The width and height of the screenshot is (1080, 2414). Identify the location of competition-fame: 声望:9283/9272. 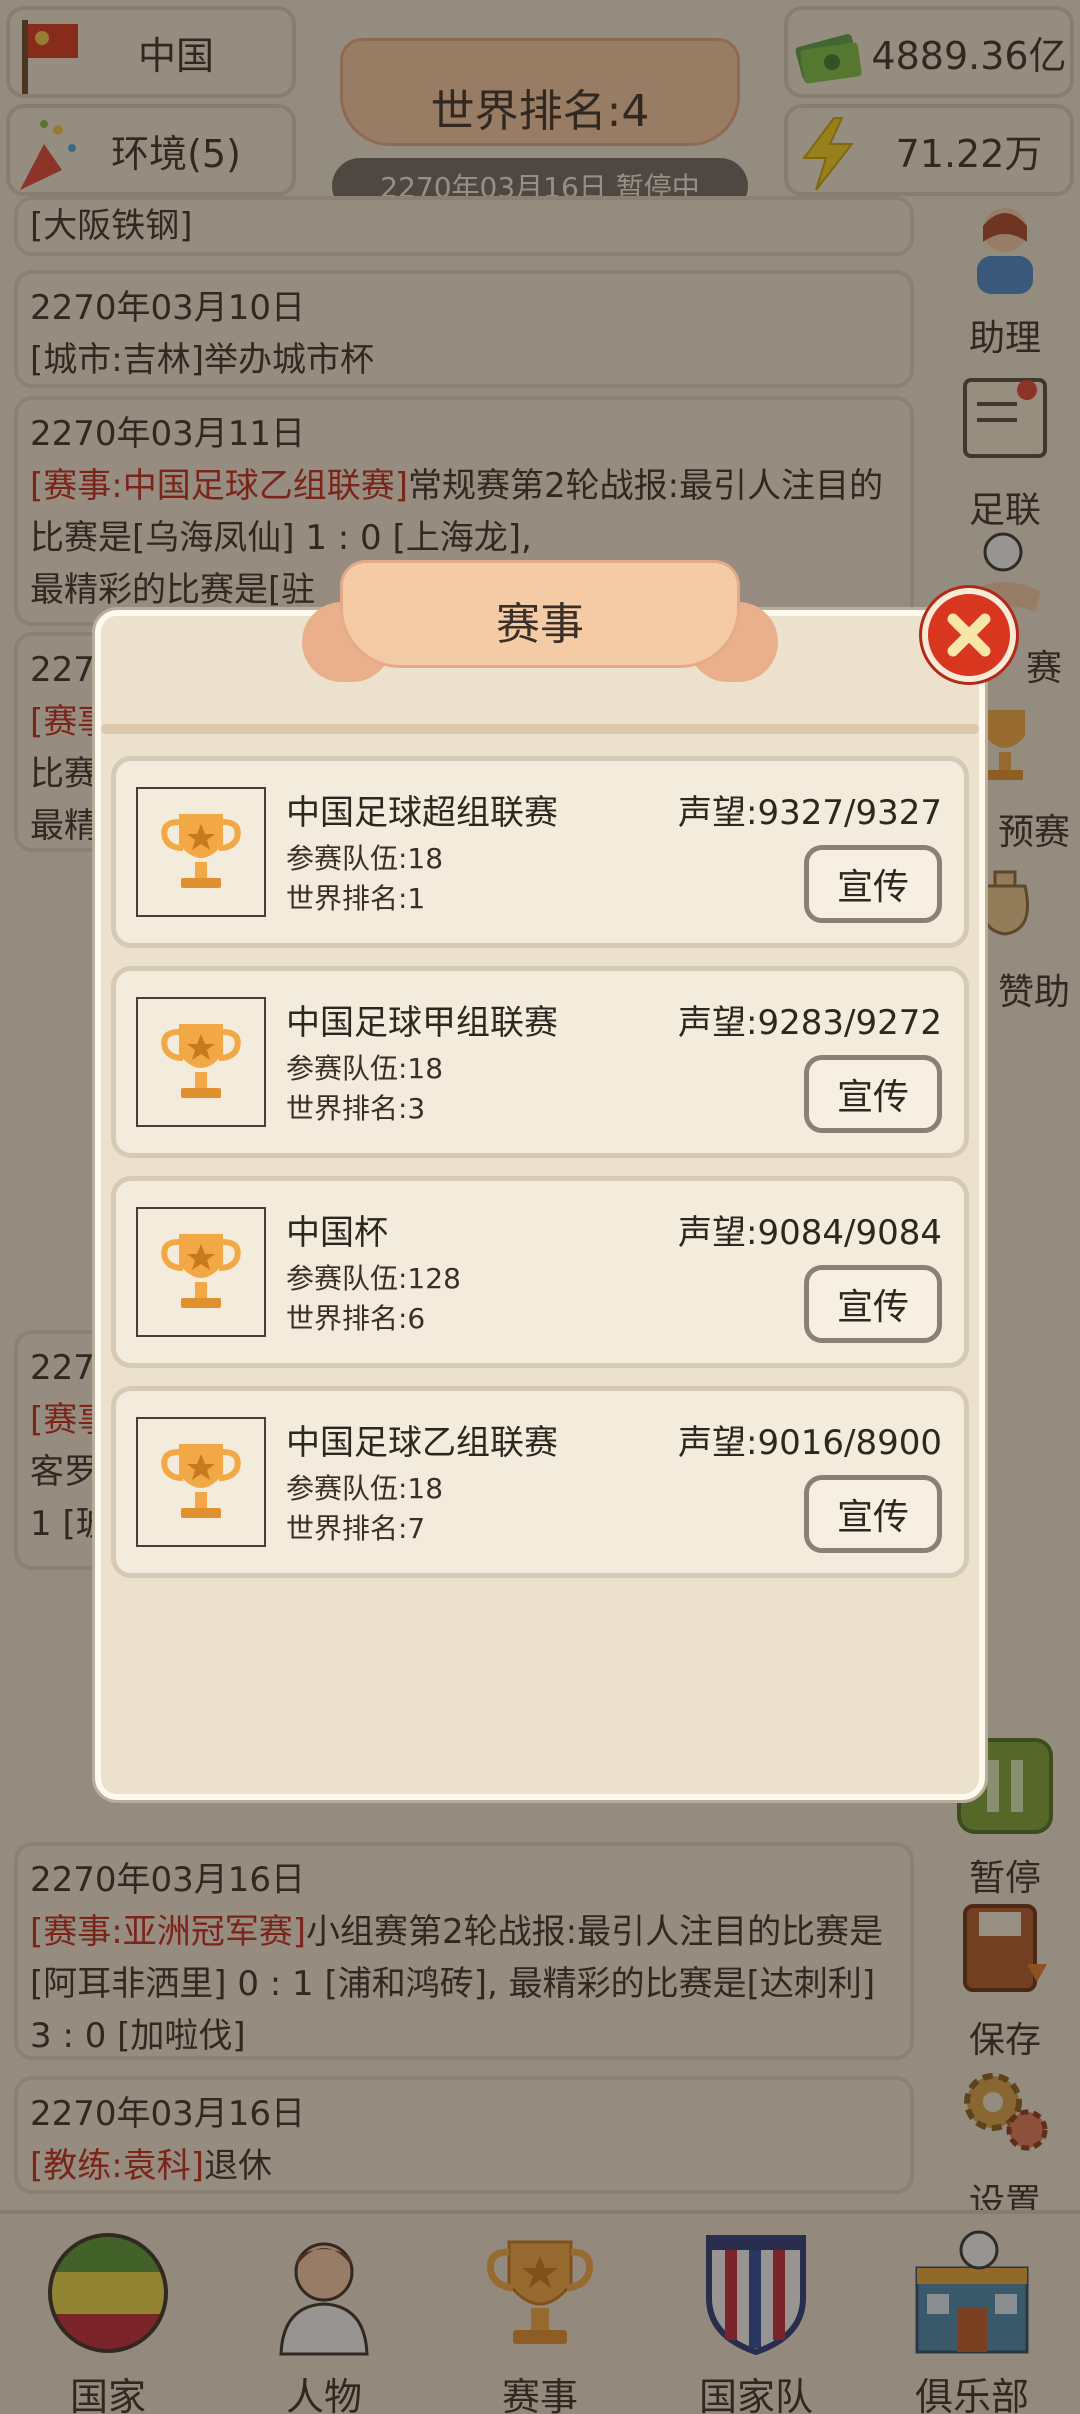
(810, 1023).